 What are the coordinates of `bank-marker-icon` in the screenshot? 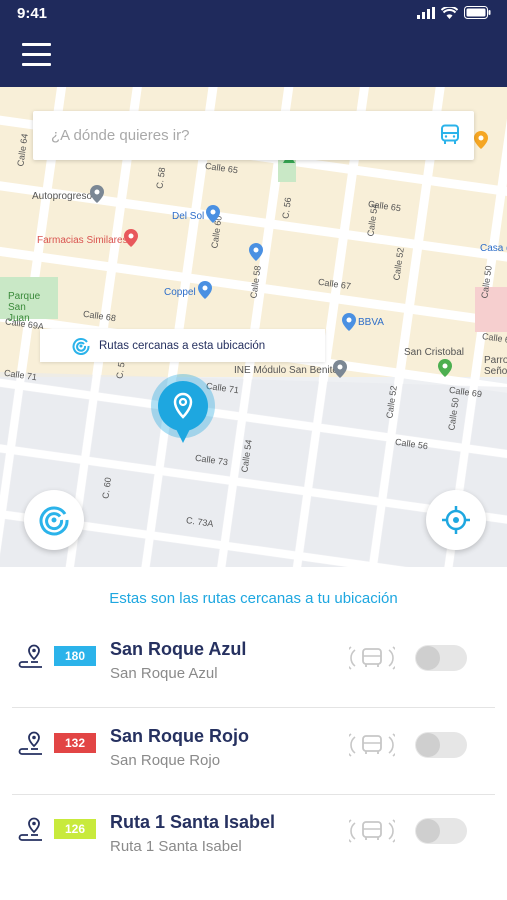 It's located at (349, 322).